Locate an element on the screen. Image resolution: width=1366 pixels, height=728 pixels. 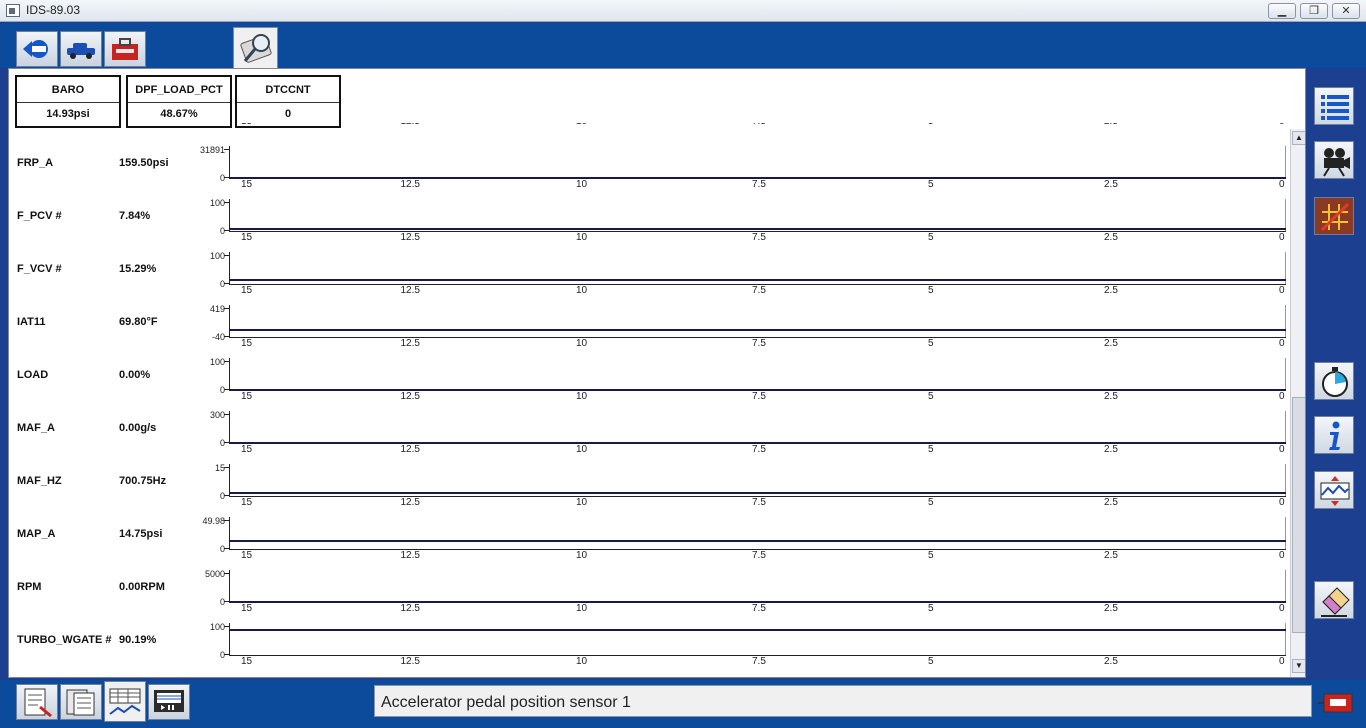
pid-row: IAT11 69.80°F 419 -40 15 12.5 10 7.5 5 2.5 0 is located at coordinates (649, 322).